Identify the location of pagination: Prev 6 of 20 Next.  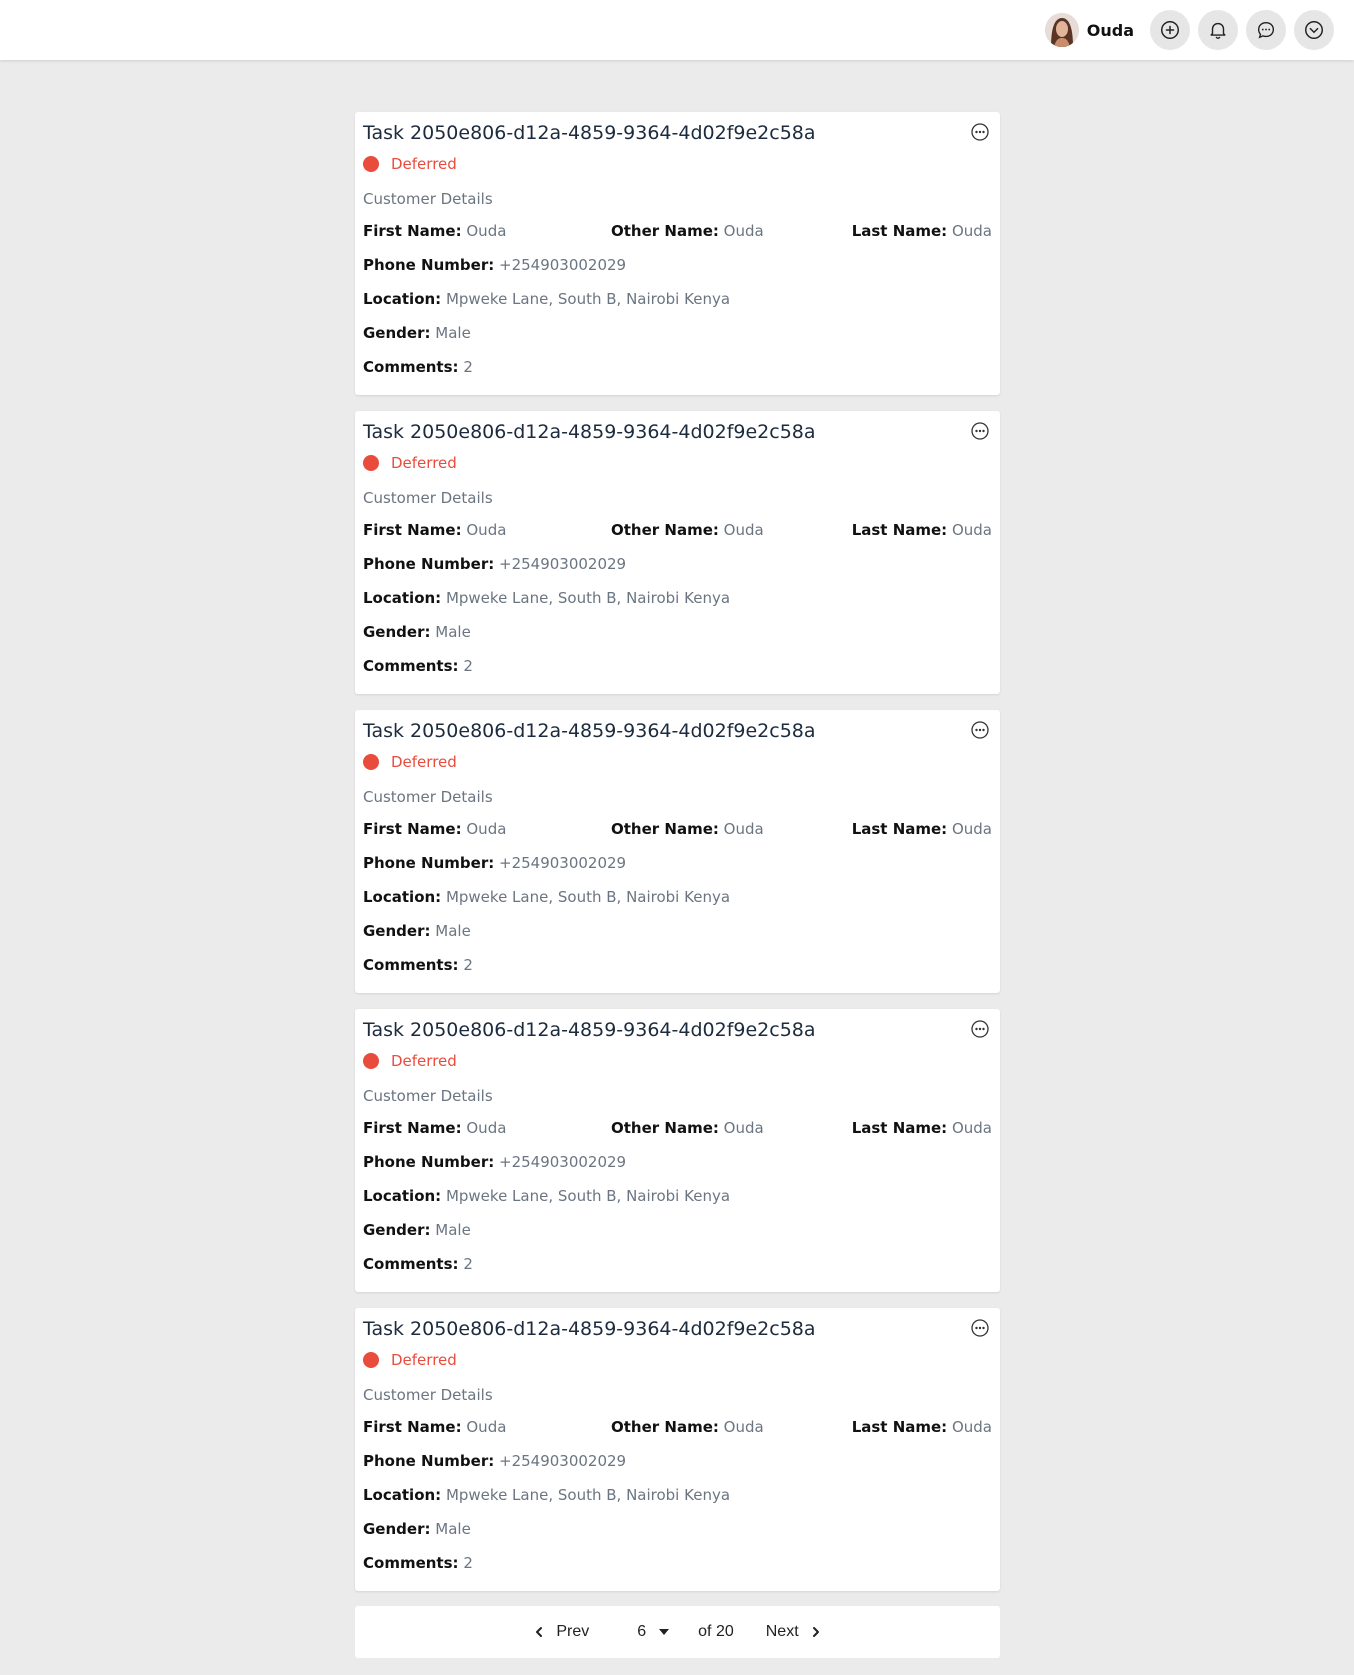
(677, 1632).